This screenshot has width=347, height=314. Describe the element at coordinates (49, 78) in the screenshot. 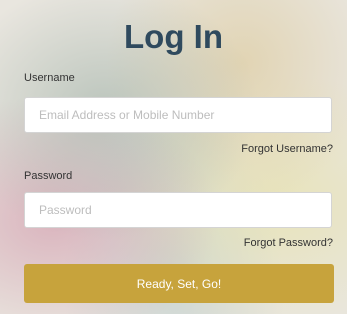

I see `username-label: Username` at that location.